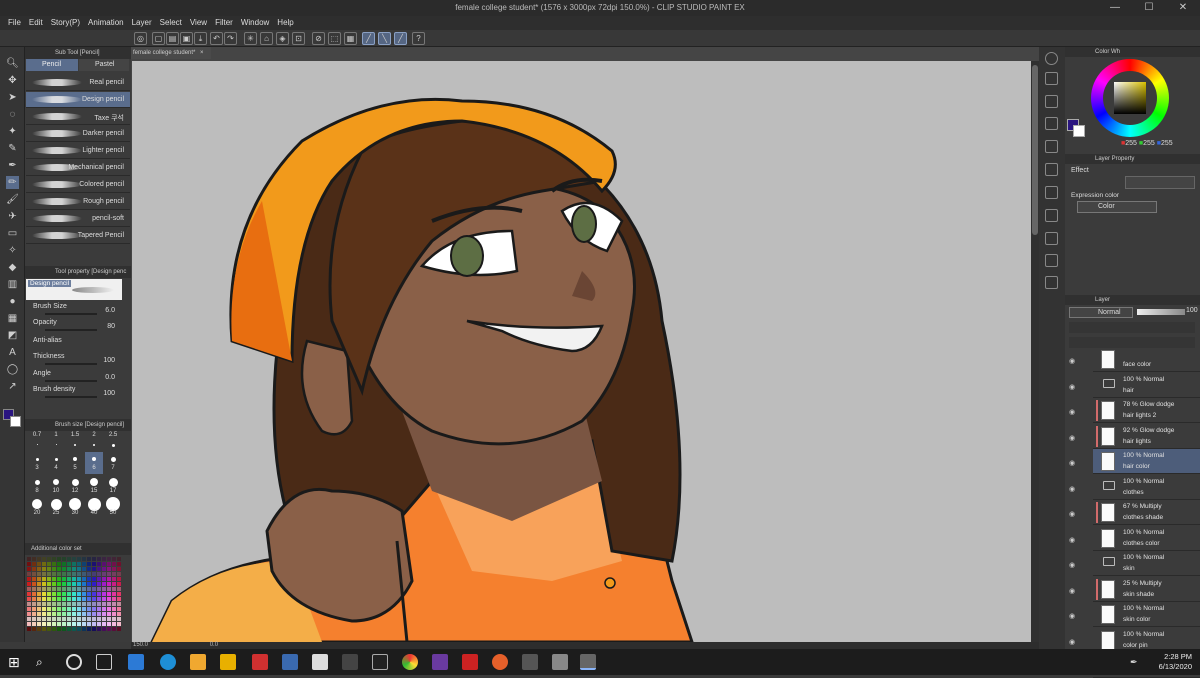  I want to click on redo-icon: ↷, so click(230, 38).